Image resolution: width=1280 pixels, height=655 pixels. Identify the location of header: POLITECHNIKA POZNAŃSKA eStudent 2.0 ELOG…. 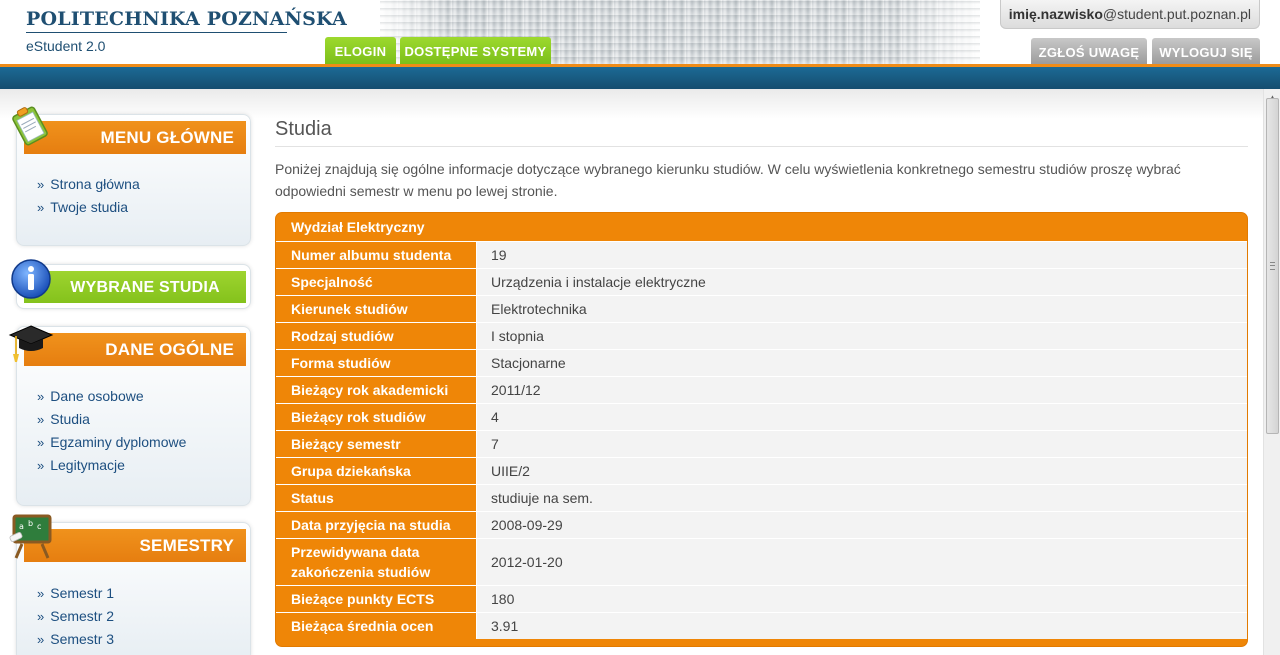
(640, 32).